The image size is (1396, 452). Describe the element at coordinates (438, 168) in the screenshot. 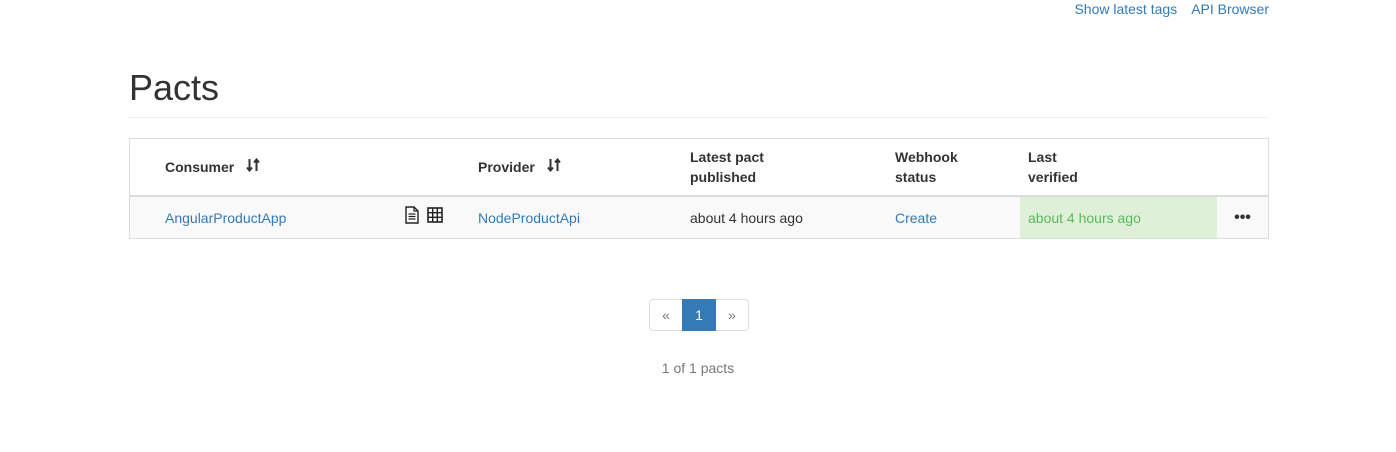

I see `header-icons-spacer` at that location.